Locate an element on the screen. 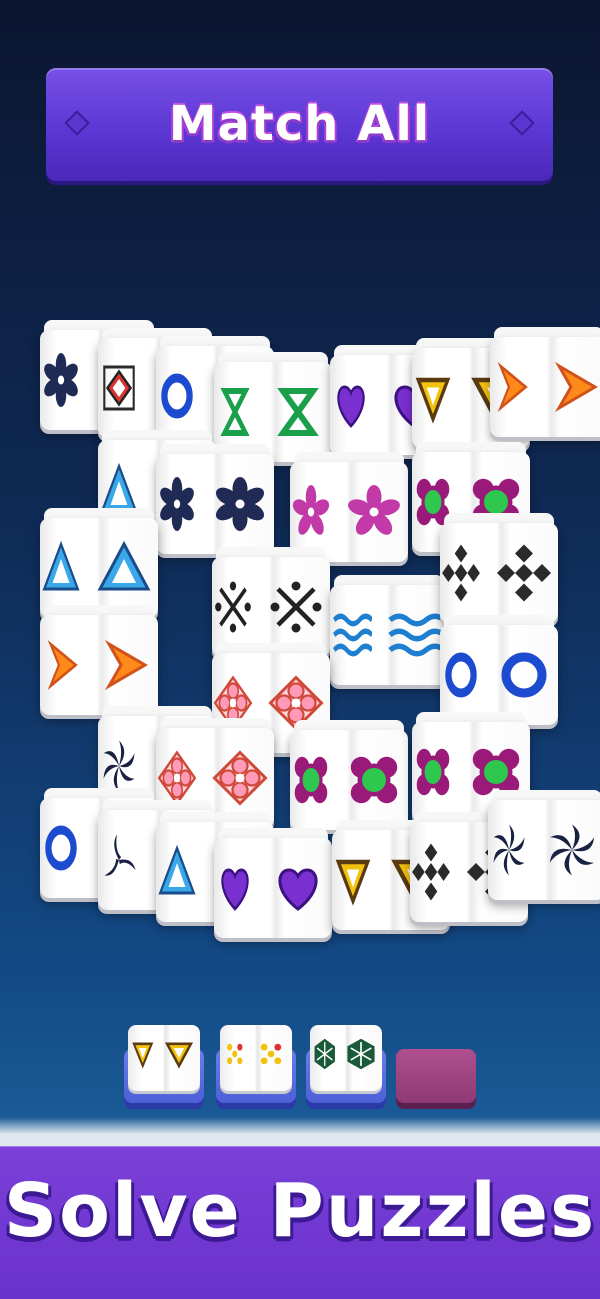  triskelion-icon is located at coordinates (119, 860).